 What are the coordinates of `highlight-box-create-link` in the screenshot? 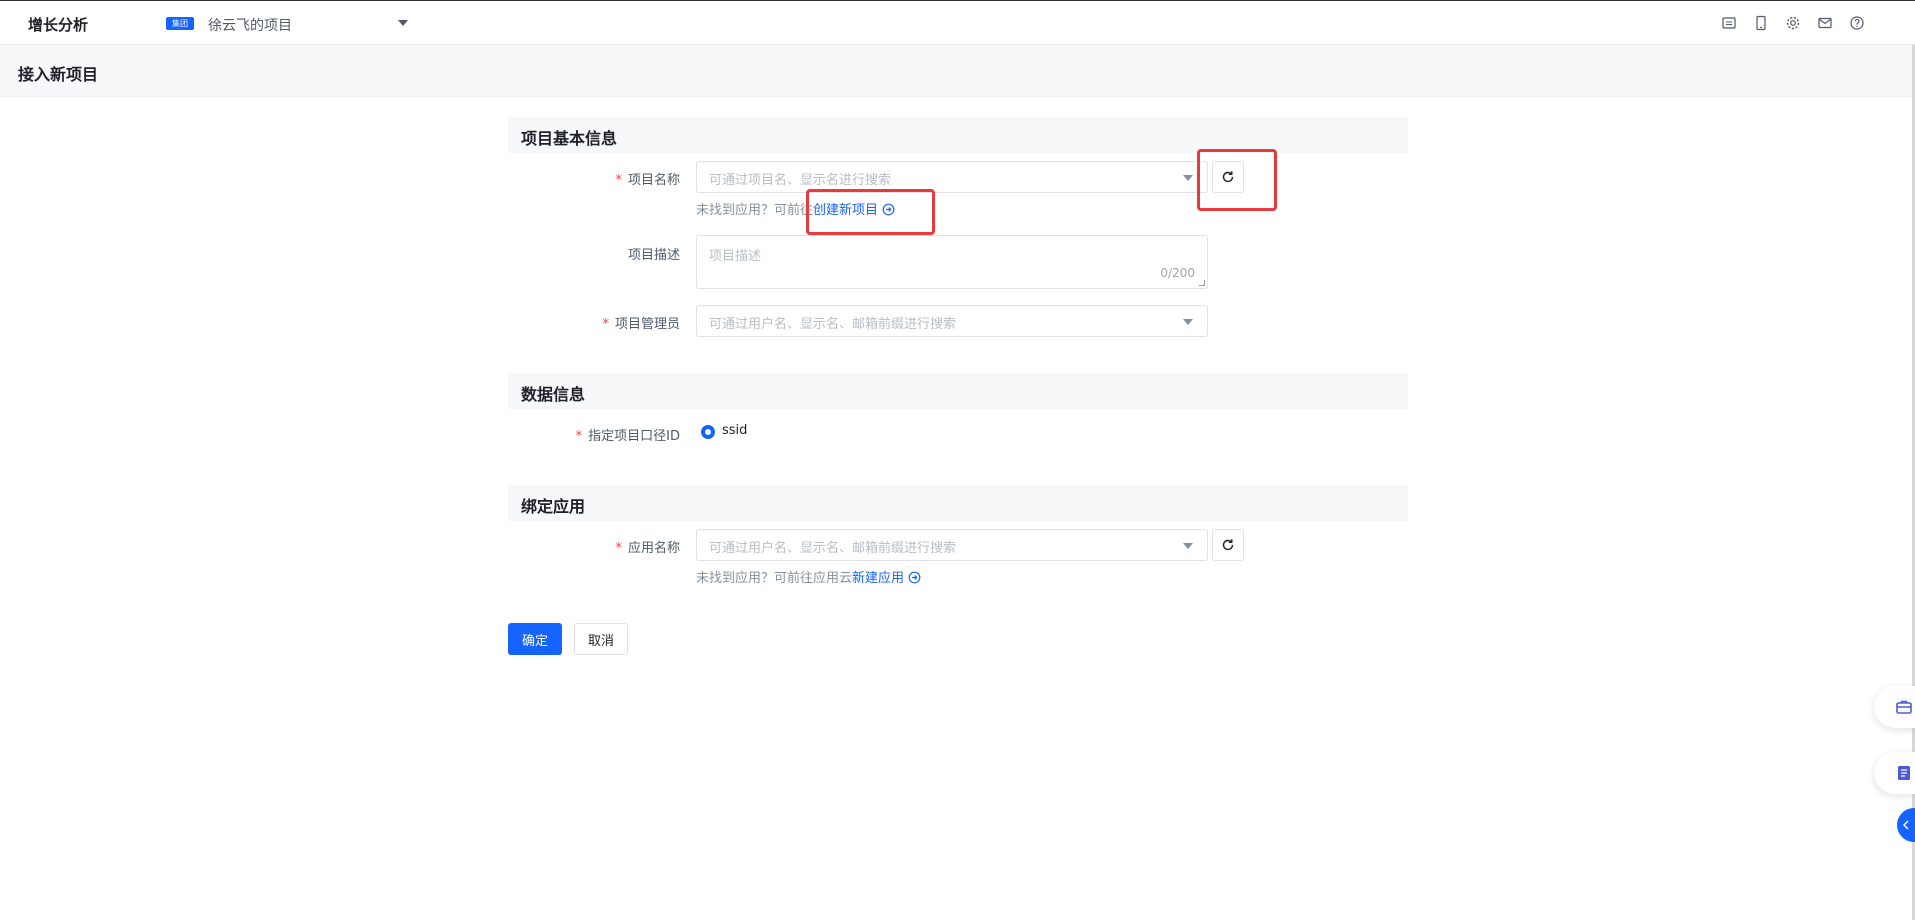 It's located at (870, 212).